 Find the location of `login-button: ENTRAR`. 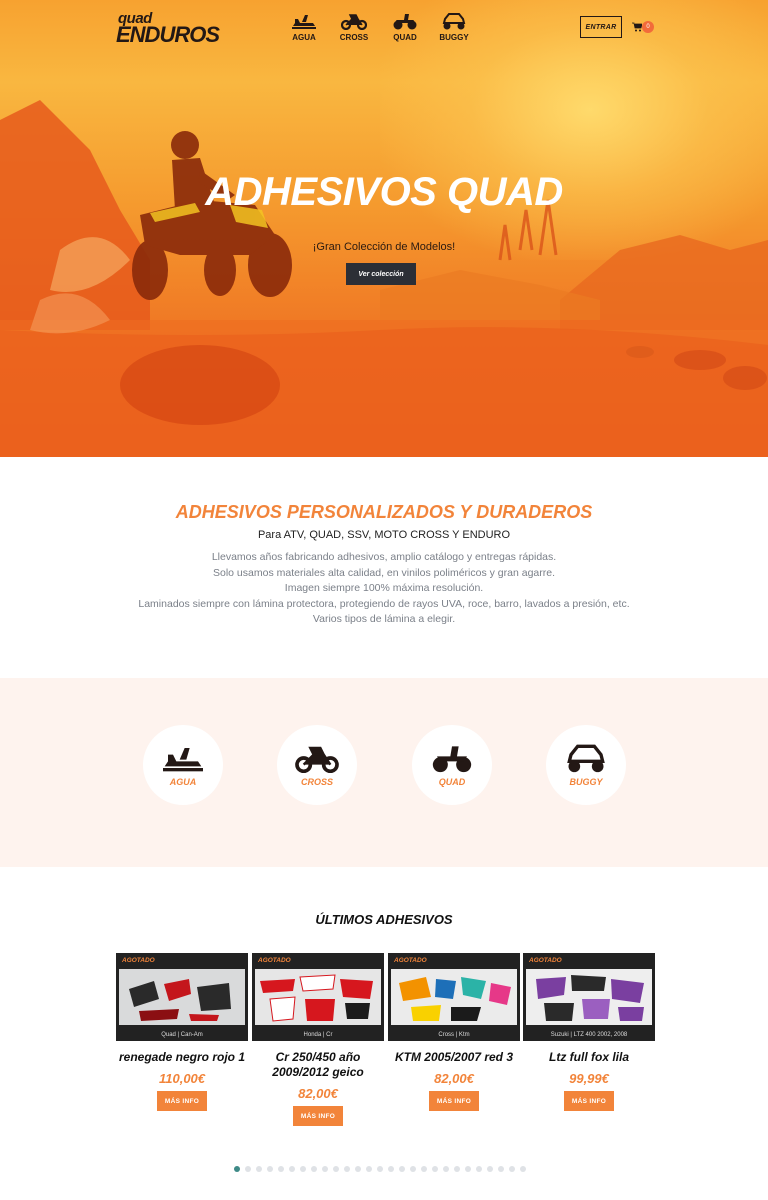

login-button: ENTRAR is located at coordinates (601, 27).